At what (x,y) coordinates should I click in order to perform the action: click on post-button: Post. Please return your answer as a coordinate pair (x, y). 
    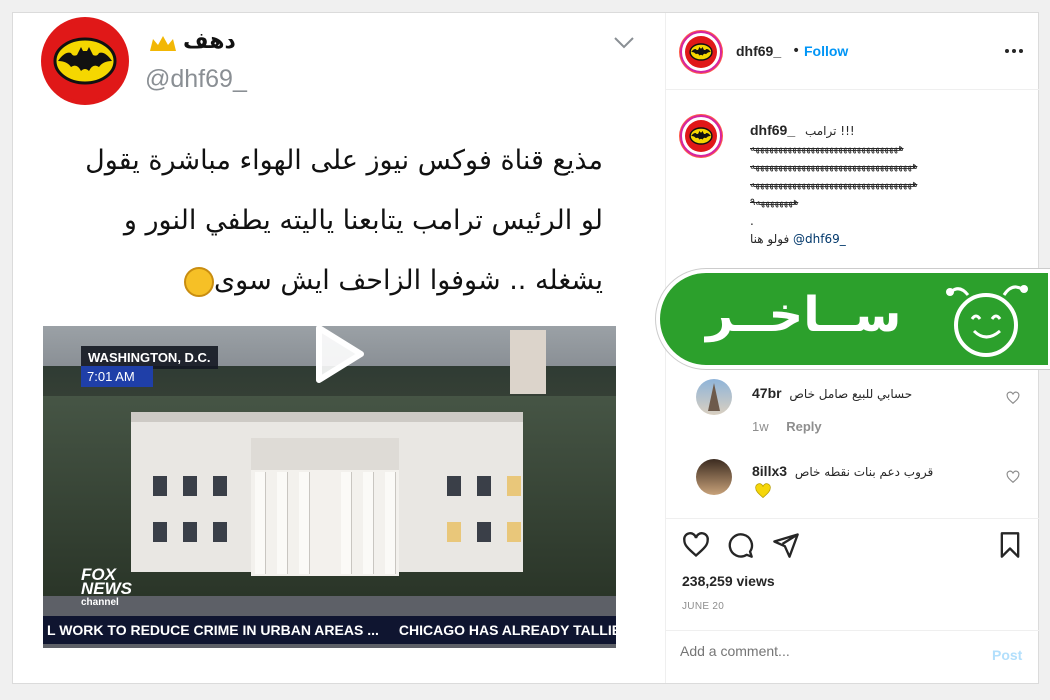
    Looking at the image, I should click on (1007, 655).